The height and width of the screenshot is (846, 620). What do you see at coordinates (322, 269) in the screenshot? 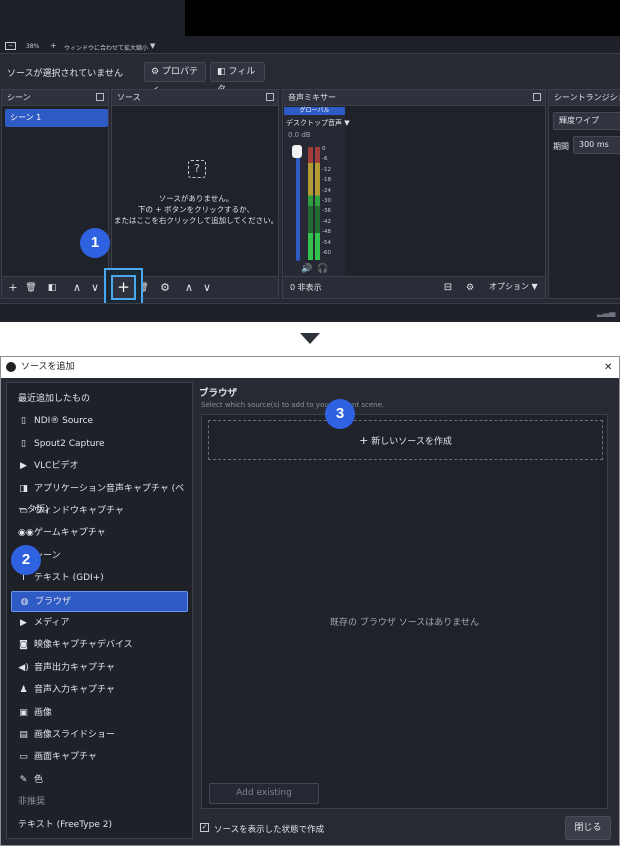
I see `headphones-icon: 🎧` at bounding box center [322, 269].